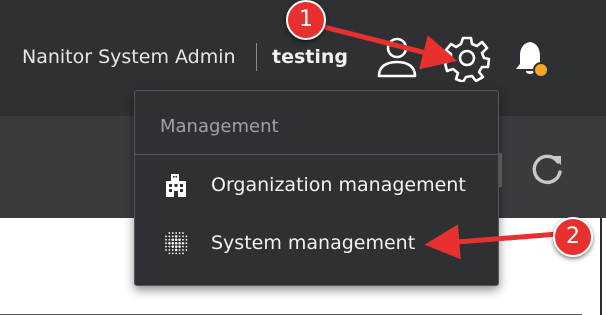 The image size is (606, 315). Describe the element at coordinates (500, 170) in the screenshot. I see `toolbar-divider` at that location.